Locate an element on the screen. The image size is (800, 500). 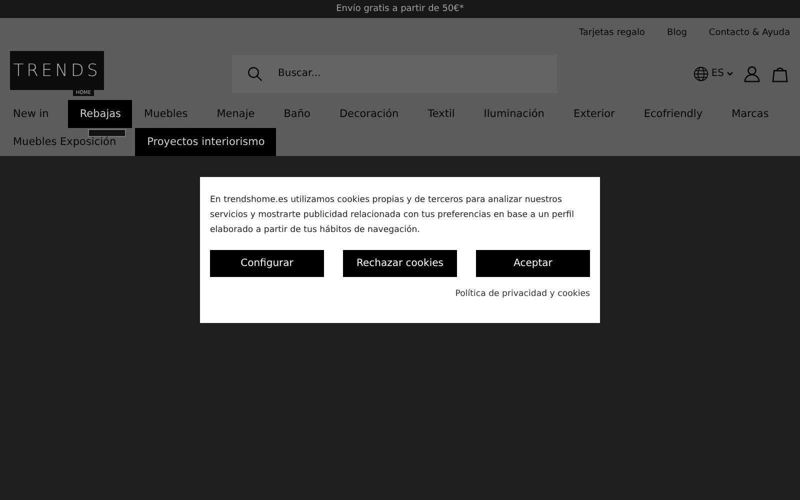
nav-item: Textil is located at coordinates (442, 114).